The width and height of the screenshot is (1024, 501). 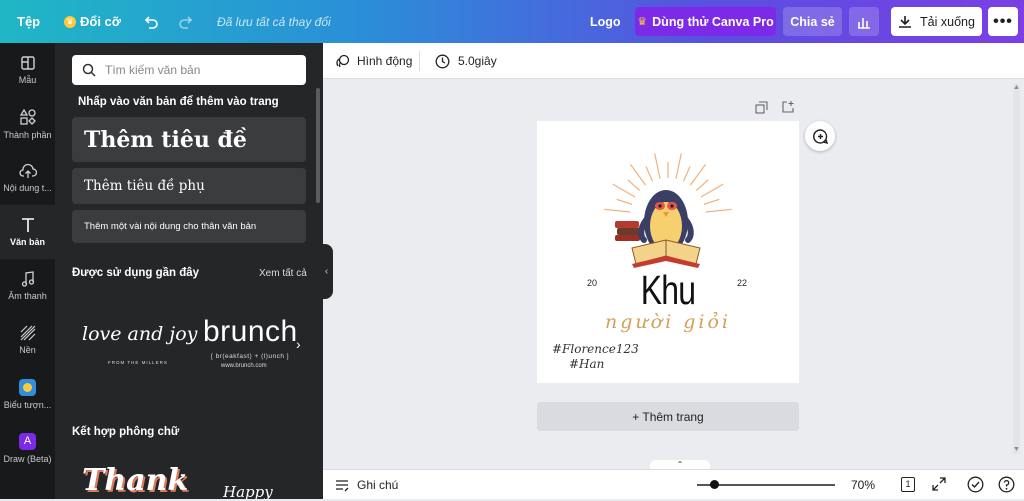 I want to click on share-label: Chia sẻ, so click(x=812, y=21).